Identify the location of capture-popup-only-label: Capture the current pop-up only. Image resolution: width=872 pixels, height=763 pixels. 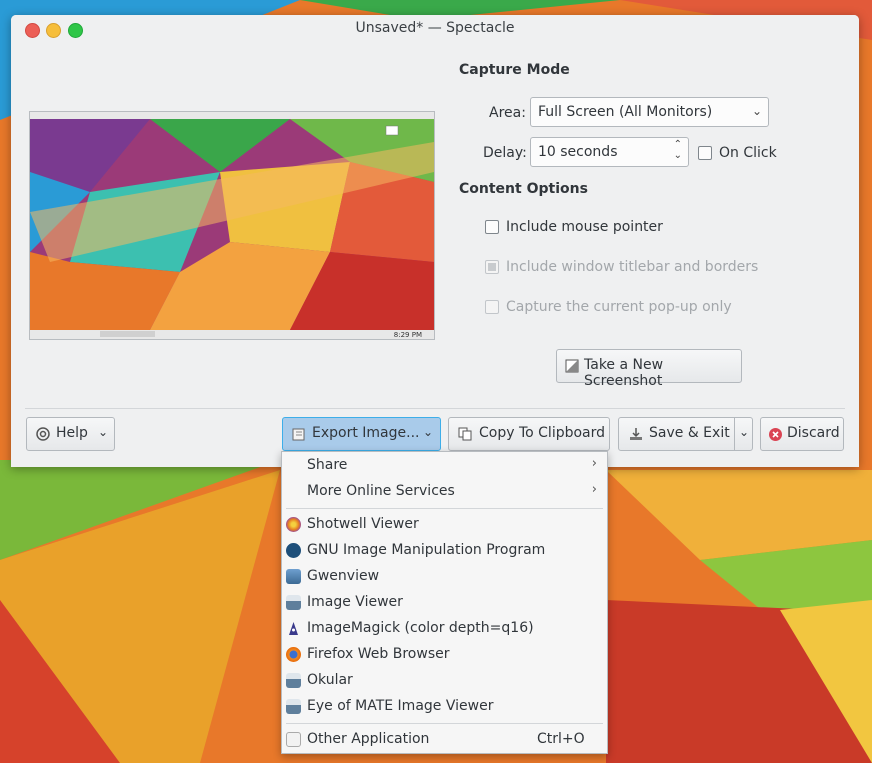
(619, 307).